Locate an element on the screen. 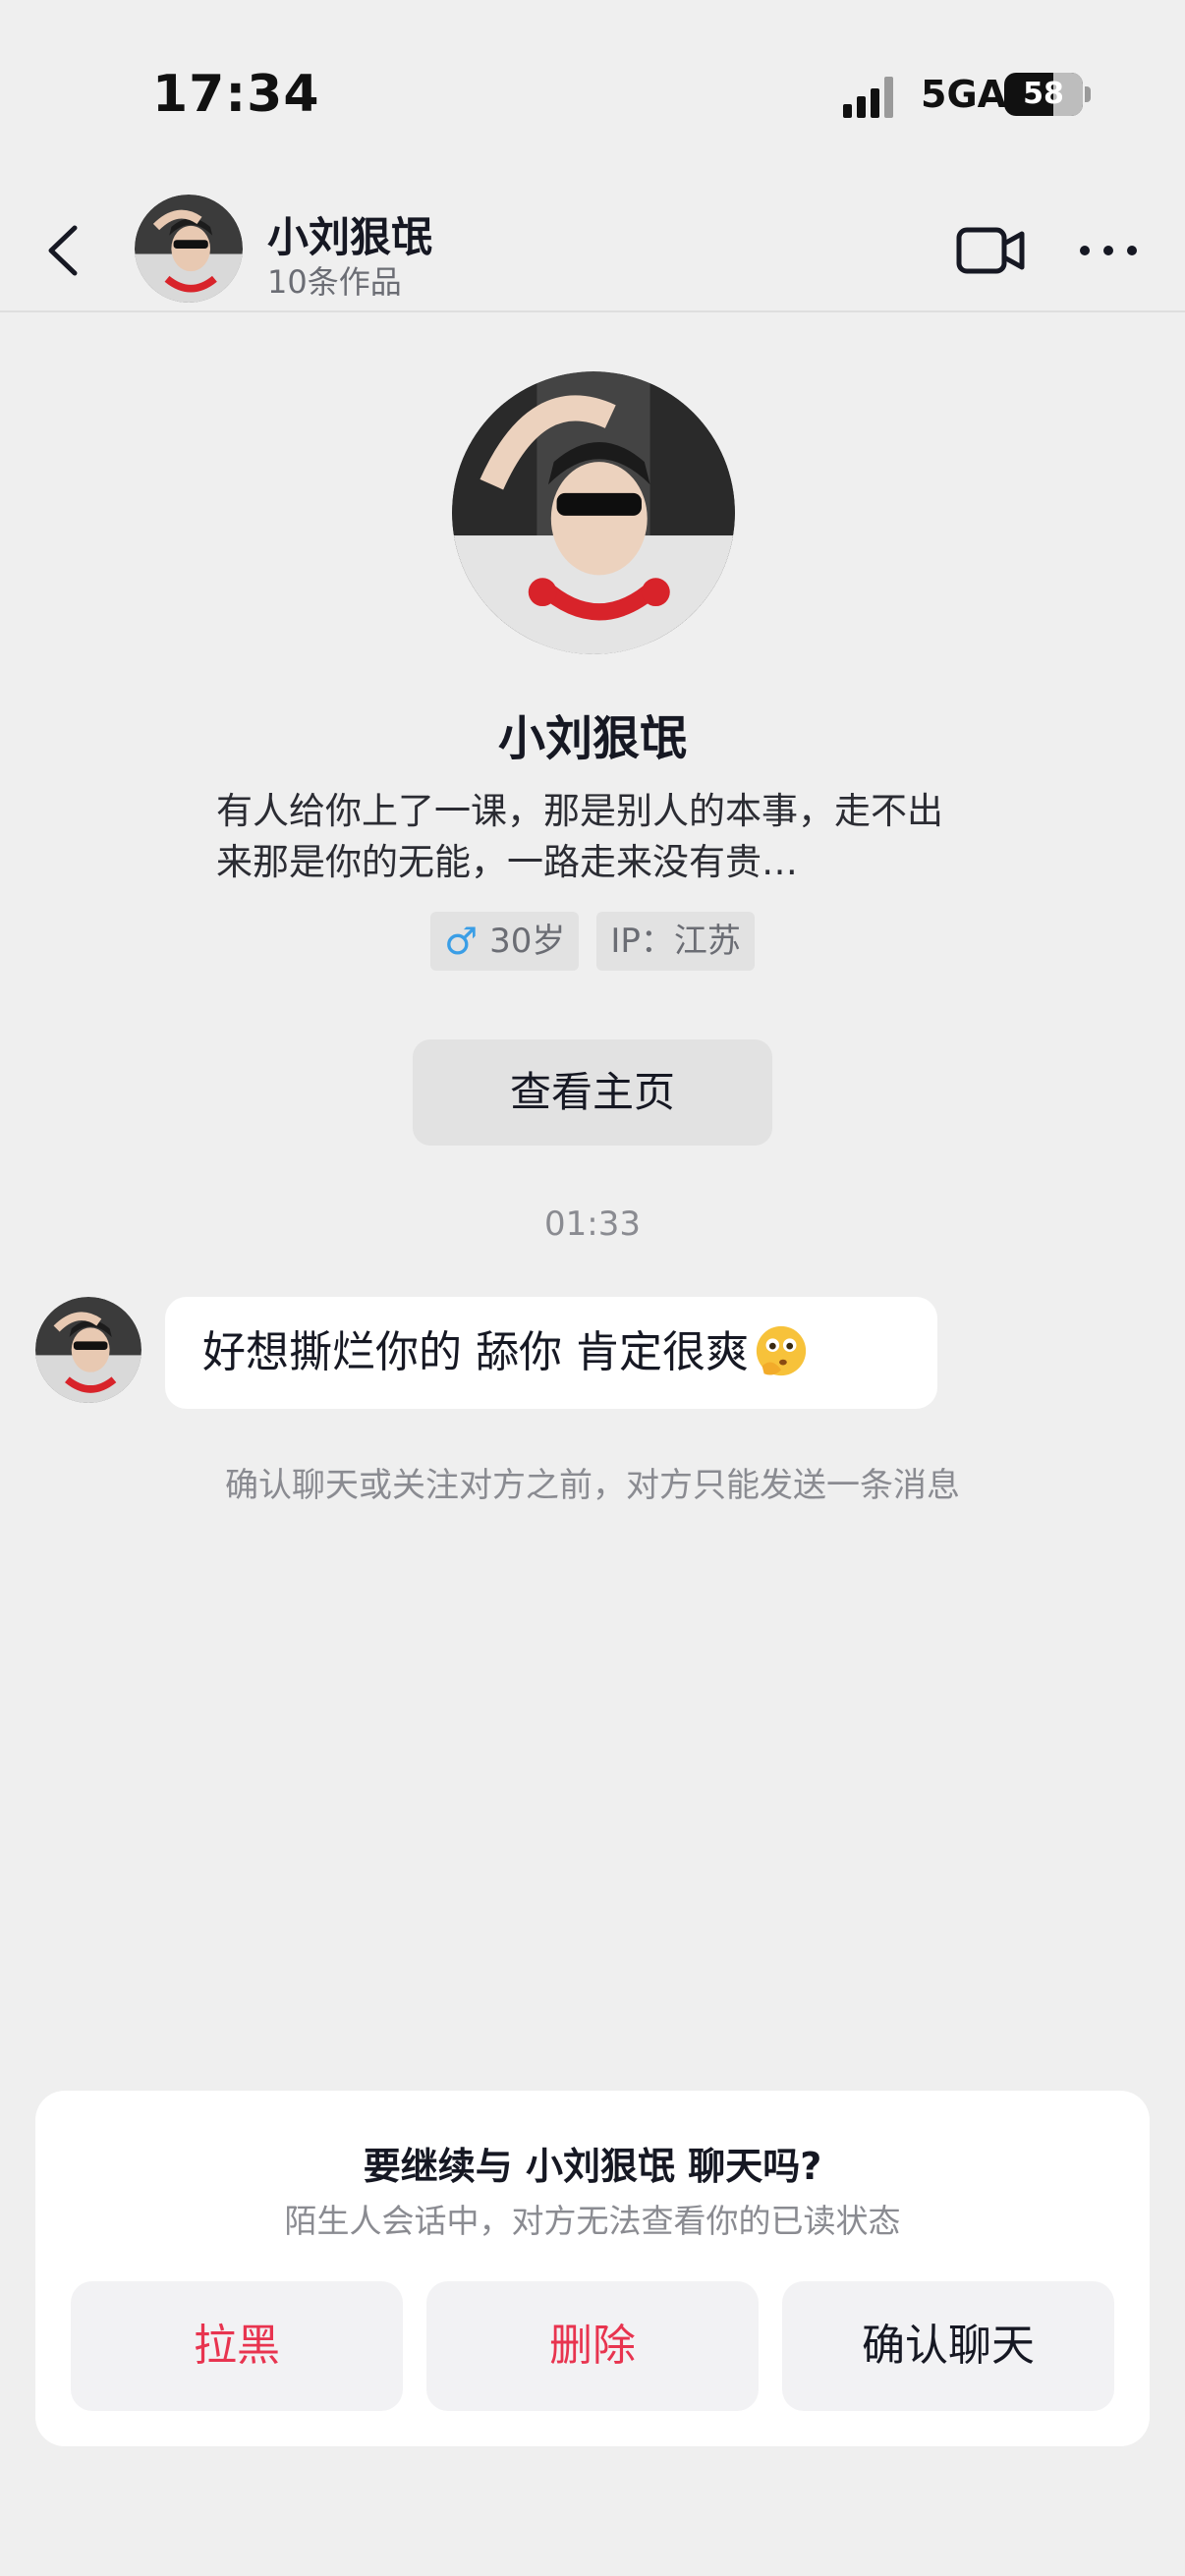 Image resolution: width=1185 pixels, height=2576 pixels. ip-label: IP：江苏 is located at coordinates (676, 941).